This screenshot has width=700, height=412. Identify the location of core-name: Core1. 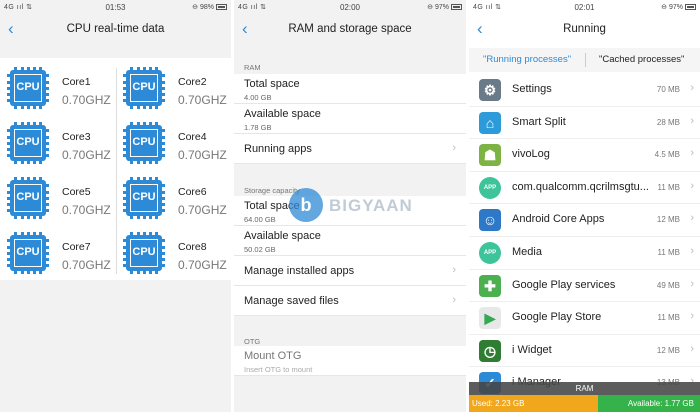
(76, 82).